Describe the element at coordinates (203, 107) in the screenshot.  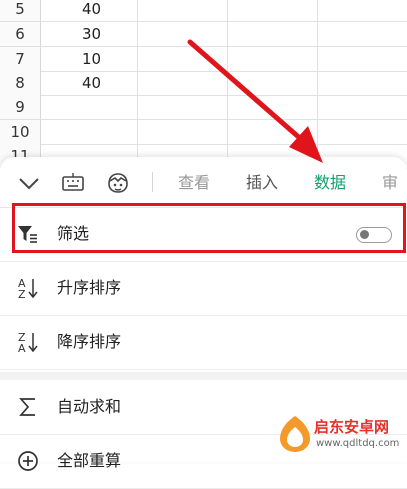
I see `sheet-row: 9` at that location.